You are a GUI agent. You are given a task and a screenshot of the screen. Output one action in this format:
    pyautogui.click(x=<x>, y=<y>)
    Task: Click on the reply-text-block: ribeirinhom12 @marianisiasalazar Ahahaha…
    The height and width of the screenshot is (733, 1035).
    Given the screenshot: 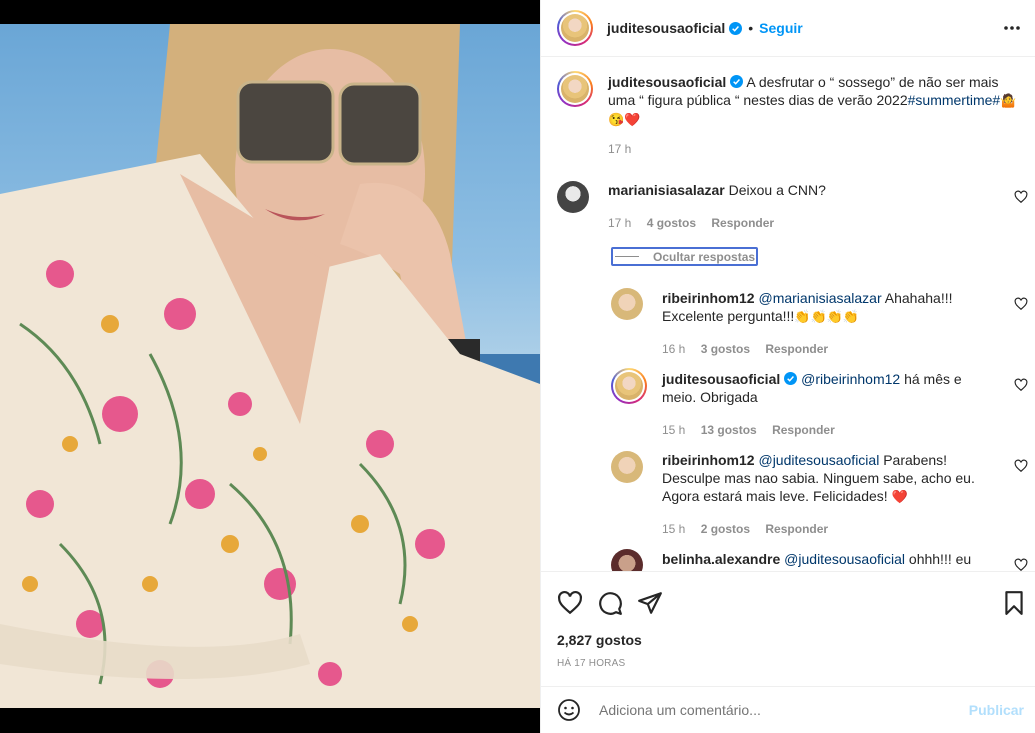 What is the action you would take?
    pyautogui.click(x=832, y=307)
    